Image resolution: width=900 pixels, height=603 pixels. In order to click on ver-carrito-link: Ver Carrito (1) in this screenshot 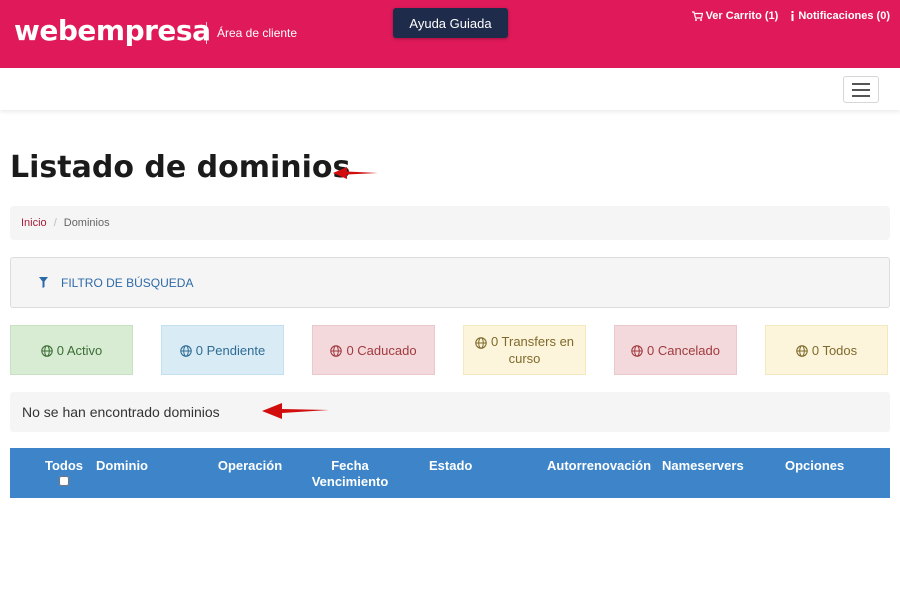, I will do `click(735, 16)`.